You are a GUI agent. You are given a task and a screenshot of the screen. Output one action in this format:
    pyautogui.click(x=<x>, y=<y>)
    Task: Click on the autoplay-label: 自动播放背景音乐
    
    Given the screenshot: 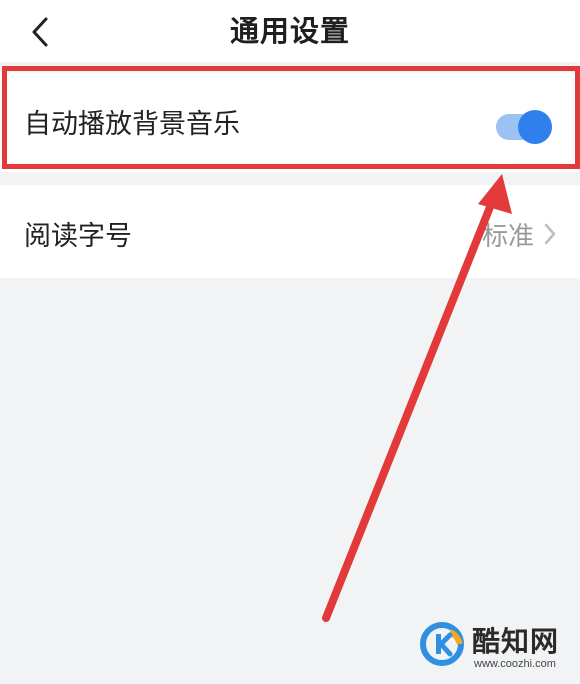 What is the action you would take?
    pyautogui.click(x=132, y=124)
    